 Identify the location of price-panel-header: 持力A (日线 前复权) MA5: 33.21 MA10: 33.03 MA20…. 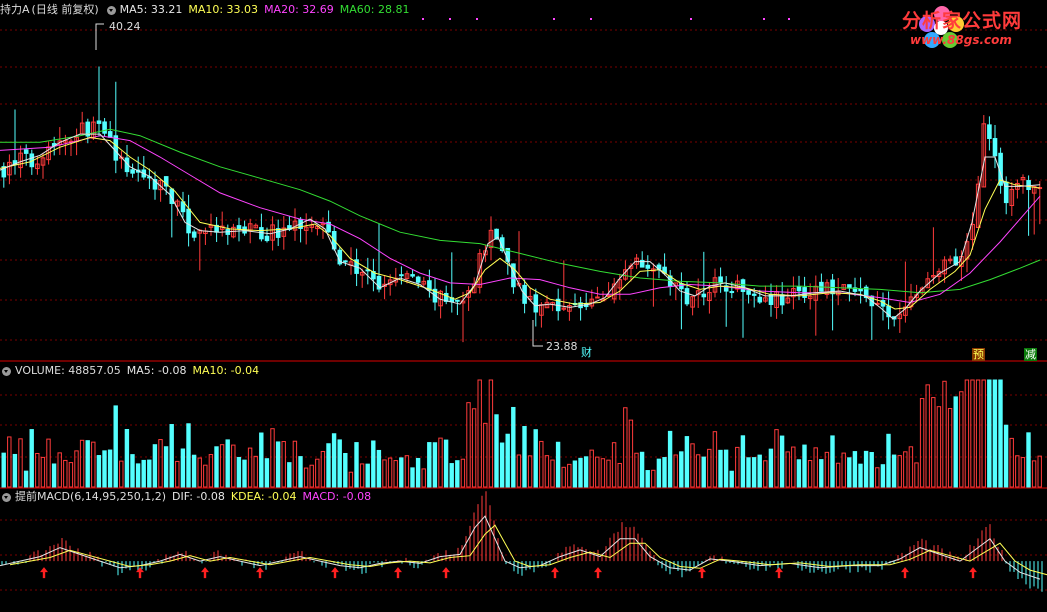
(208, 10).